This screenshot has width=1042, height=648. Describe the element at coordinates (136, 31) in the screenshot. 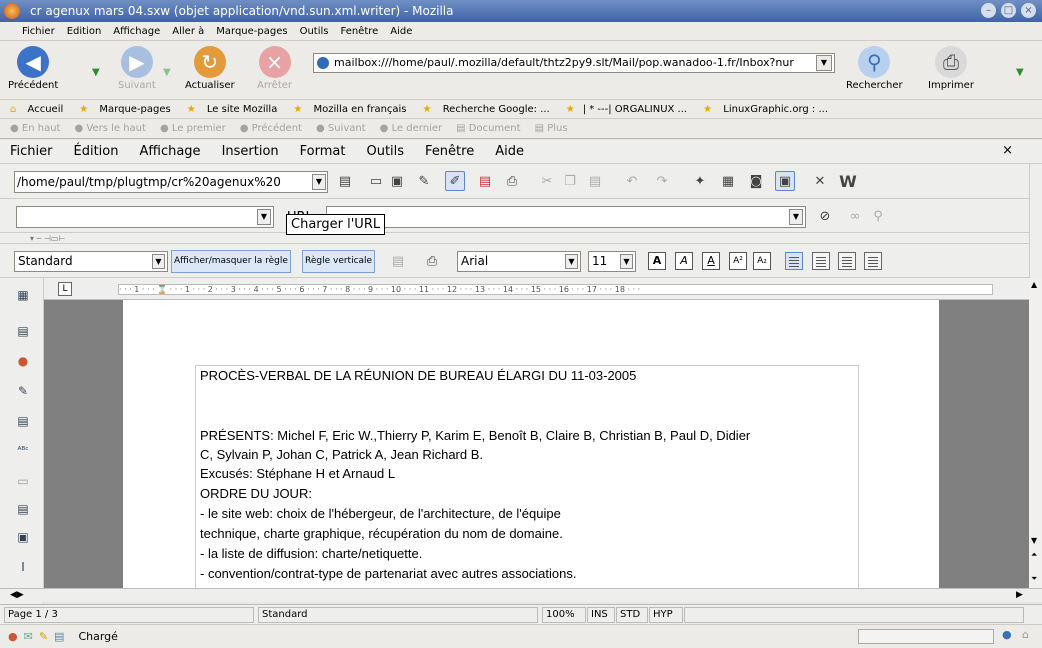

I see `menu-affichage: Affichage` at that location.